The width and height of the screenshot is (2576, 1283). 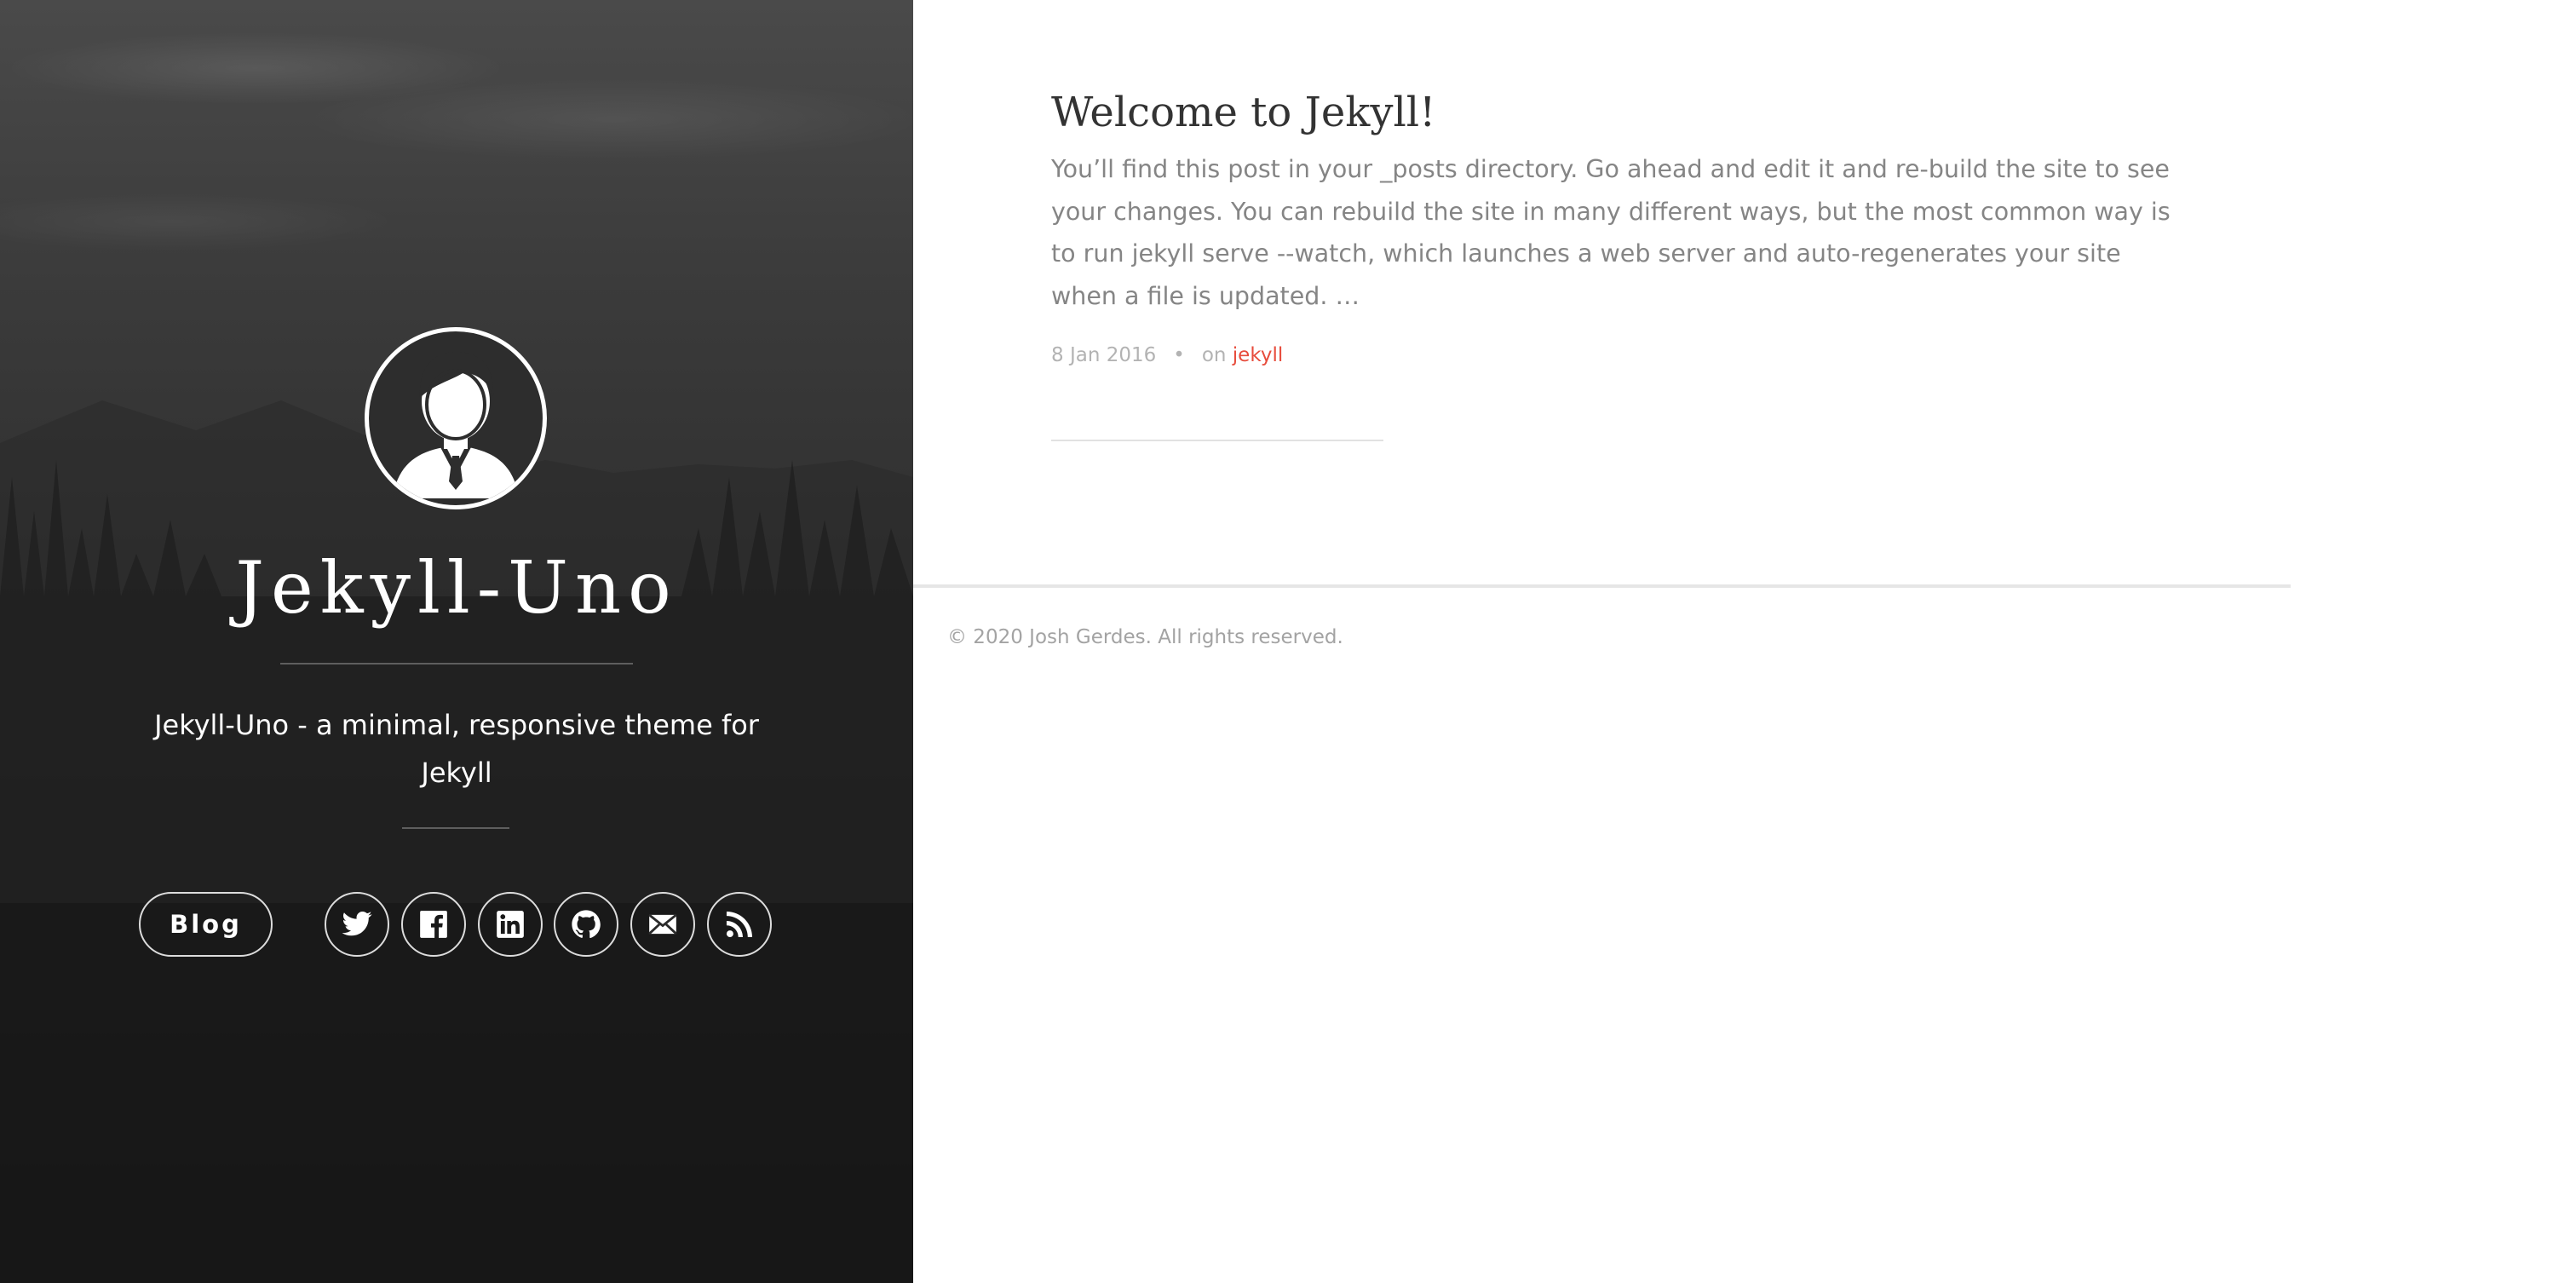 I want to click on rss-icon, so click(x=740, y=924).